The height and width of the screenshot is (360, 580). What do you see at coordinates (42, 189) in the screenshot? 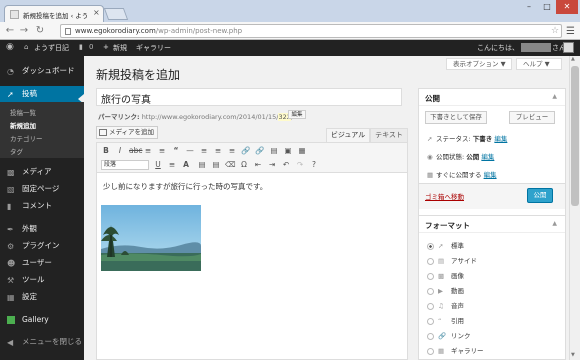
I see `sidebar-item-pages: ▧ 固定ページ` at bounding box center [42, 189].